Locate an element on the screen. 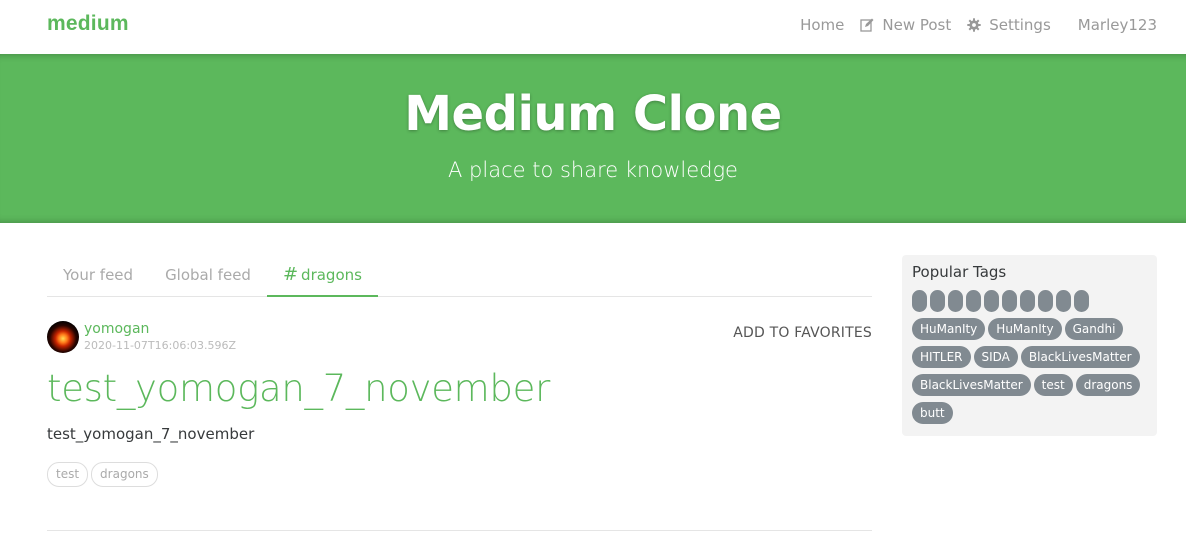  nav-links: Home New Post Settings Marley123 is located at coordinates (970, 25).